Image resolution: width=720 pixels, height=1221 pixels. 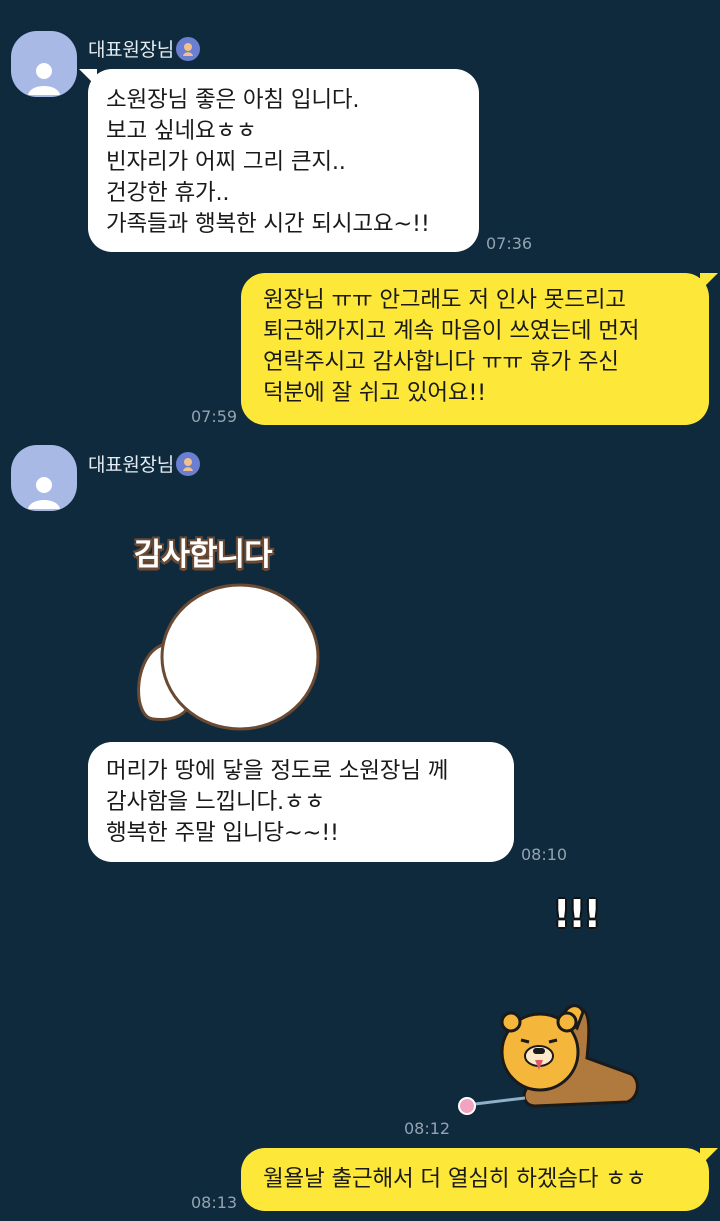 I want to click on lying-bear-sticker: !!!, so click(x=550, y=1005).